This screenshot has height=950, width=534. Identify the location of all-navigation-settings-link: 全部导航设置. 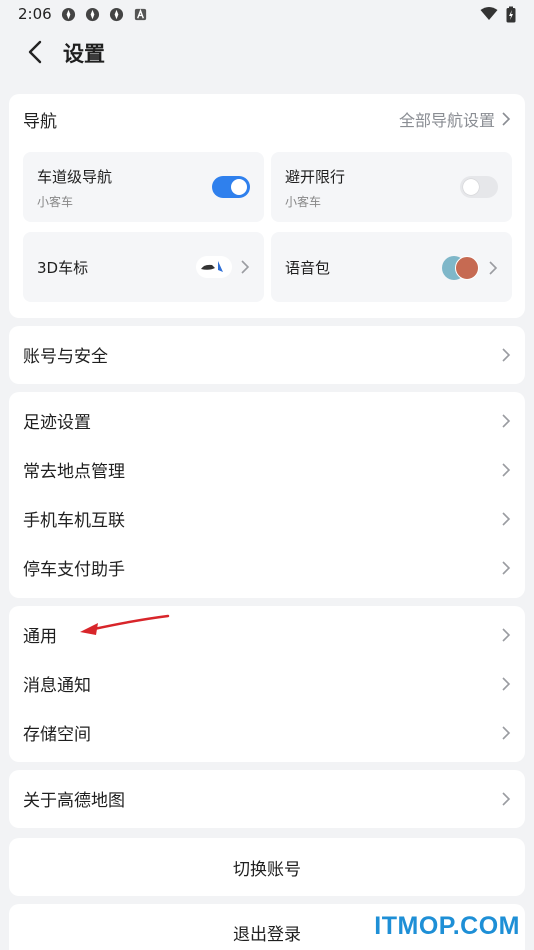
(455, 119).